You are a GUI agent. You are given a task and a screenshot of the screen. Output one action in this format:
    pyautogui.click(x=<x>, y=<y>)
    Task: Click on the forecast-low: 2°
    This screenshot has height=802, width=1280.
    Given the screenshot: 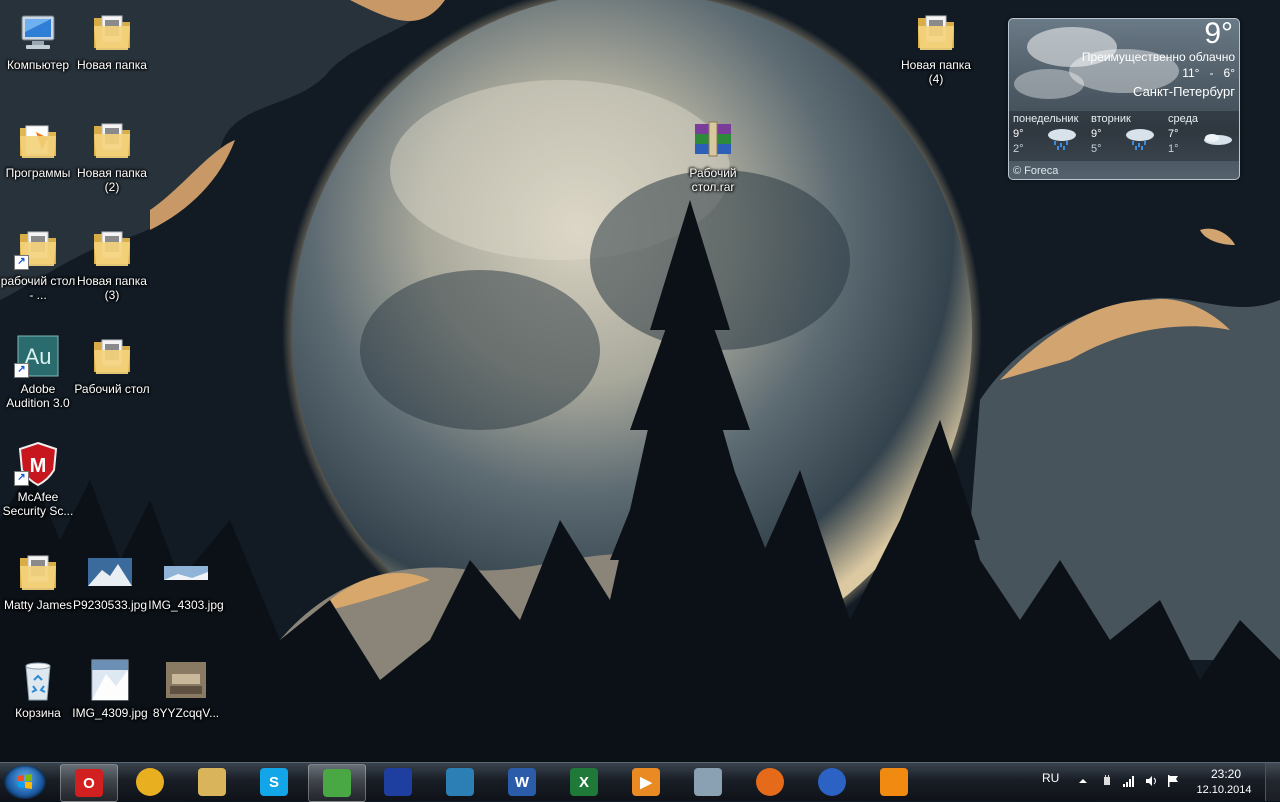 What is the action you would take?
    pyautogui.click(x=1018, y=149)
    